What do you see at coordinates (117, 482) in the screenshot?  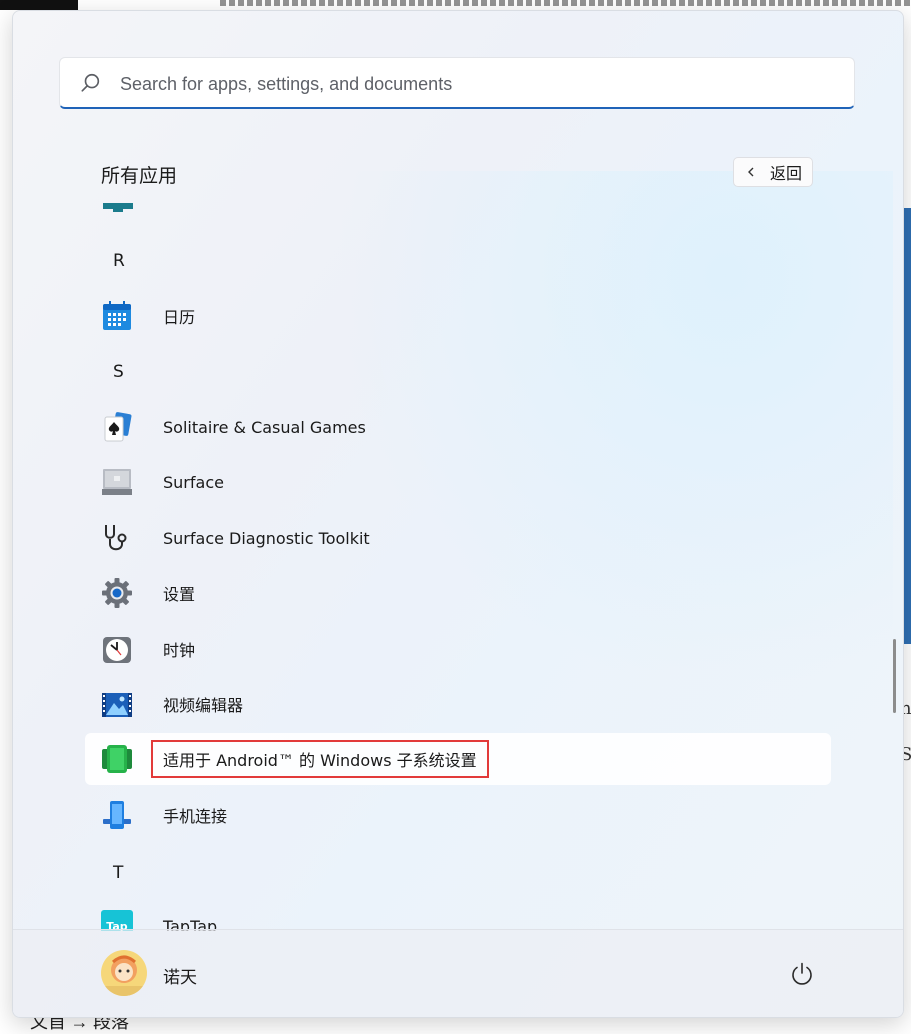 I see `surface-icon` at bounding box center [117, 482].